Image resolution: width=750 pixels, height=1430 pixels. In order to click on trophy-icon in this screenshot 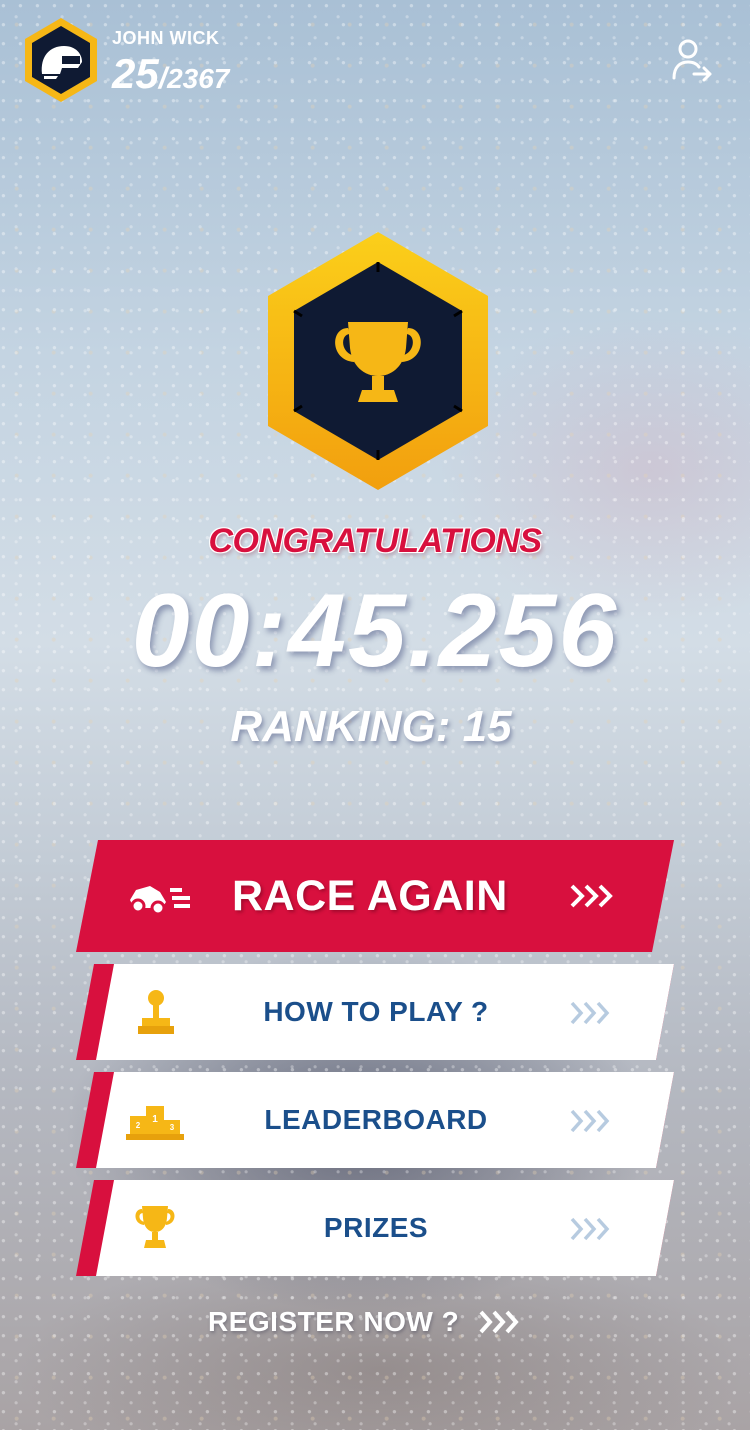, I will do `click(155, 1227)`.